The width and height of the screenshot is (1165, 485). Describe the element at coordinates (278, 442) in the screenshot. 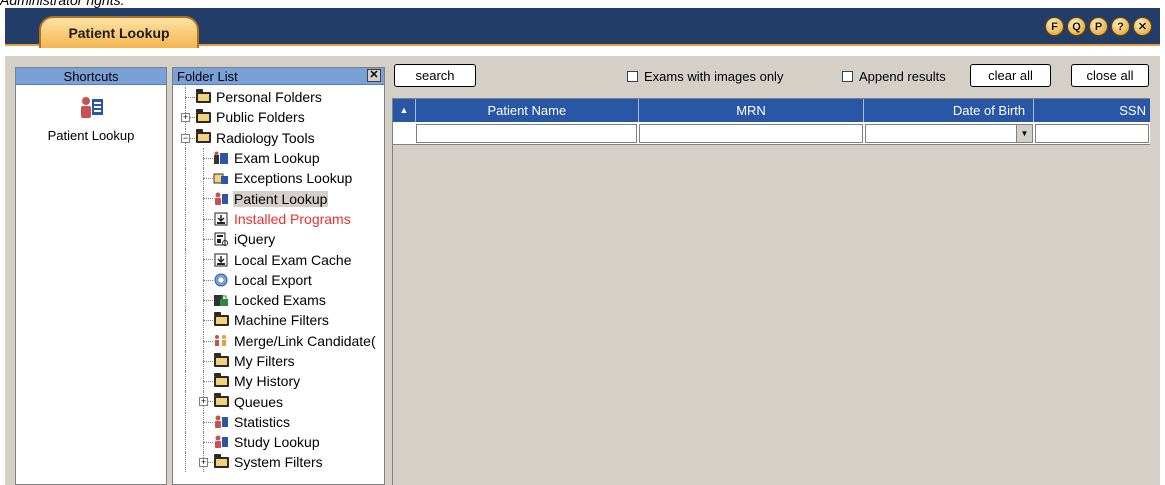

I see `tree-item: Study Lookup` at that location.